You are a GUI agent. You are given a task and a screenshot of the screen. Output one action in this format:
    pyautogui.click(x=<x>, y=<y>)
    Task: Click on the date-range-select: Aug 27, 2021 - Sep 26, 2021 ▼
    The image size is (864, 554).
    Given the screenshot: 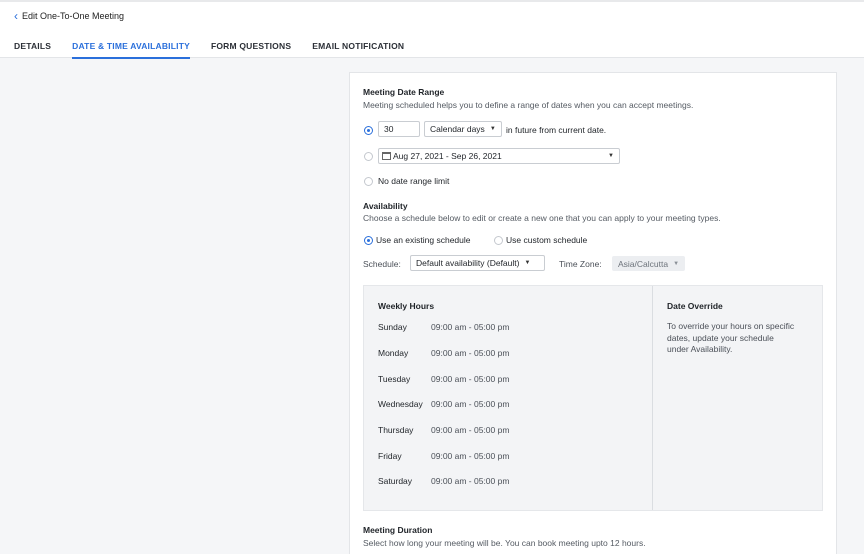 What is the action you would take?
    pyautogui.click(x=499, y=156)
    